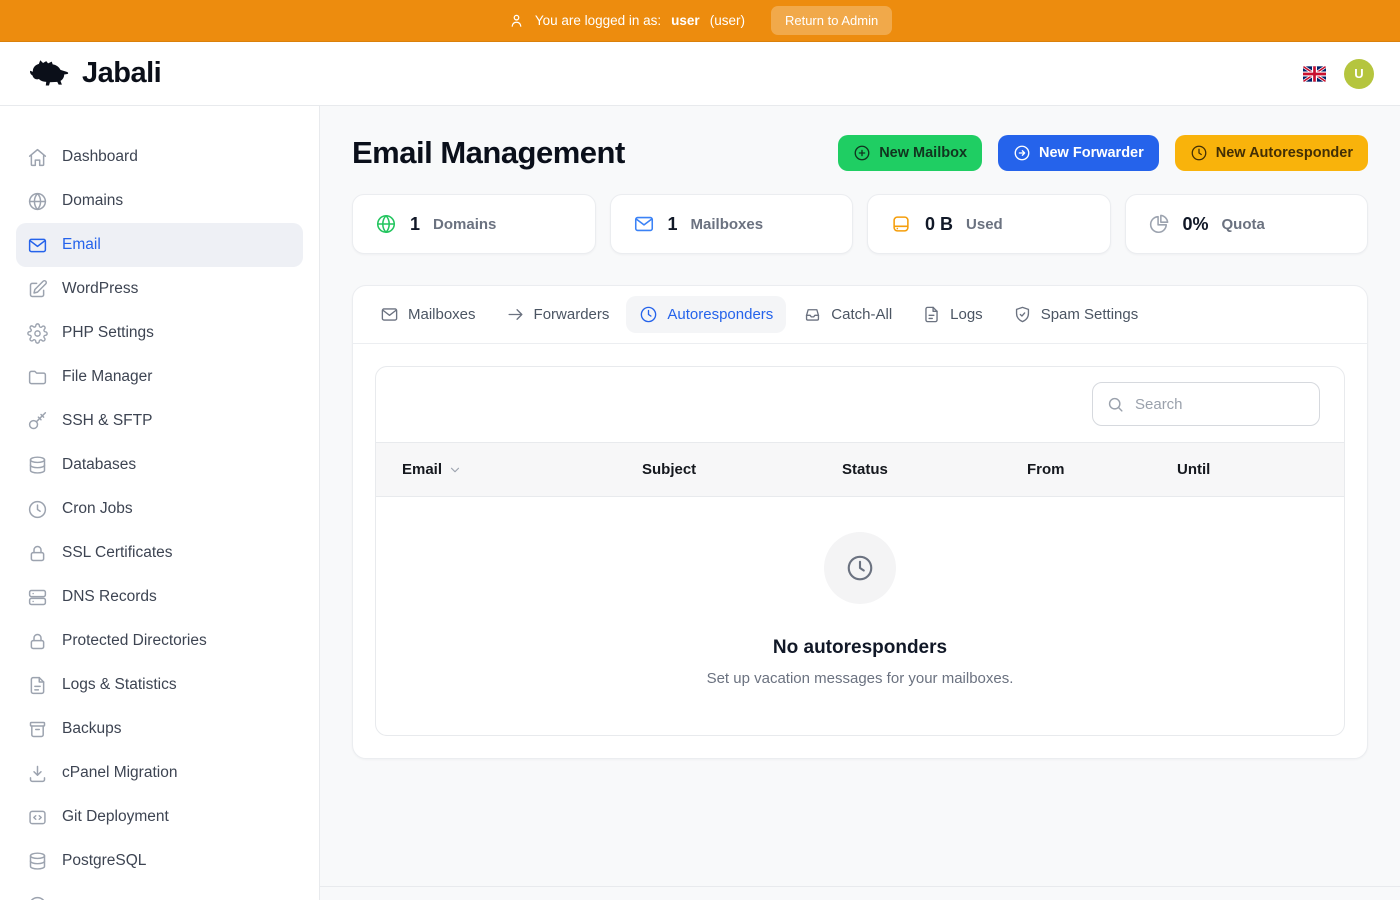 The image size is (1400, 900). I want to click on sidebar-item-dashboard: Dashboard, so click(159, 157).